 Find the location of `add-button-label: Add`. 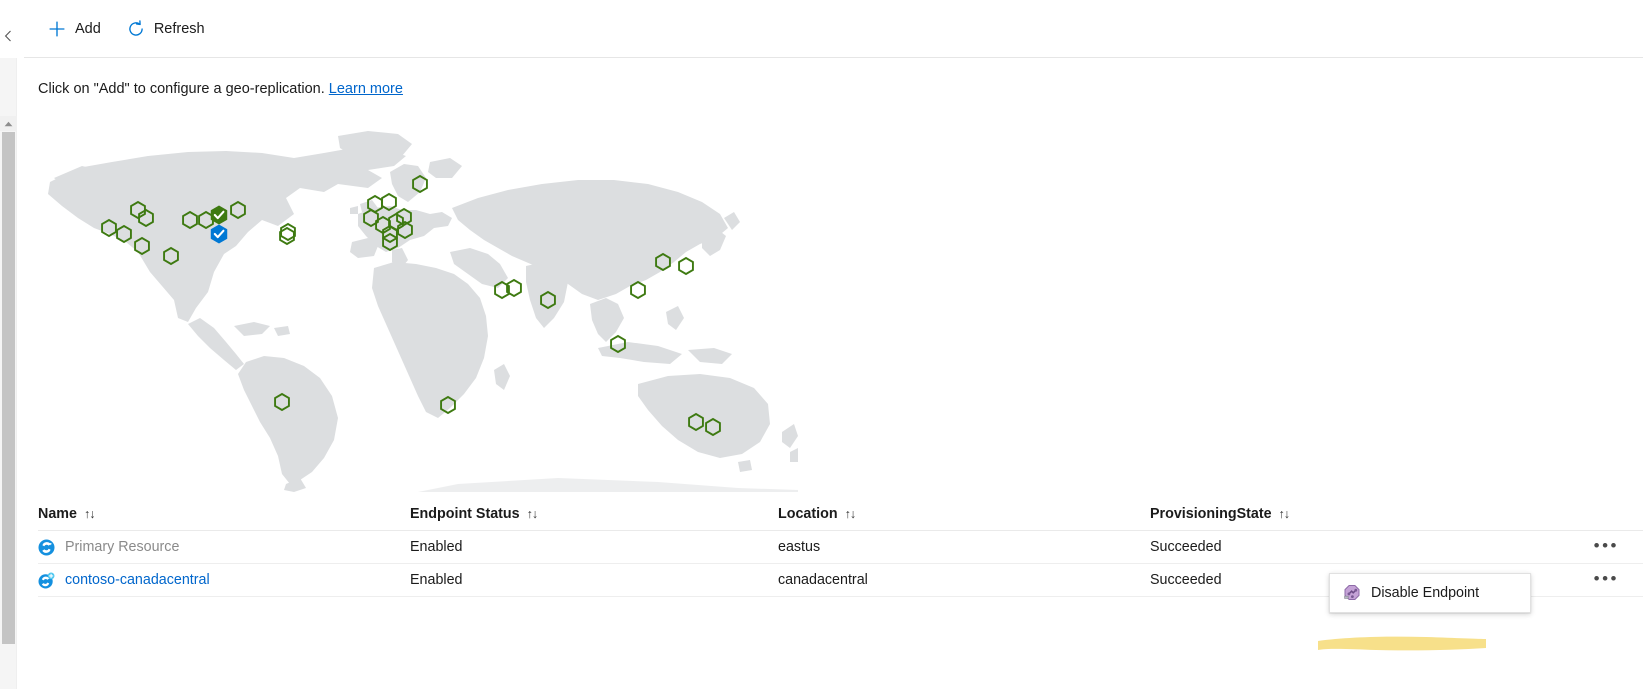

add-button-label: Add is located at coordinates (88, 28).